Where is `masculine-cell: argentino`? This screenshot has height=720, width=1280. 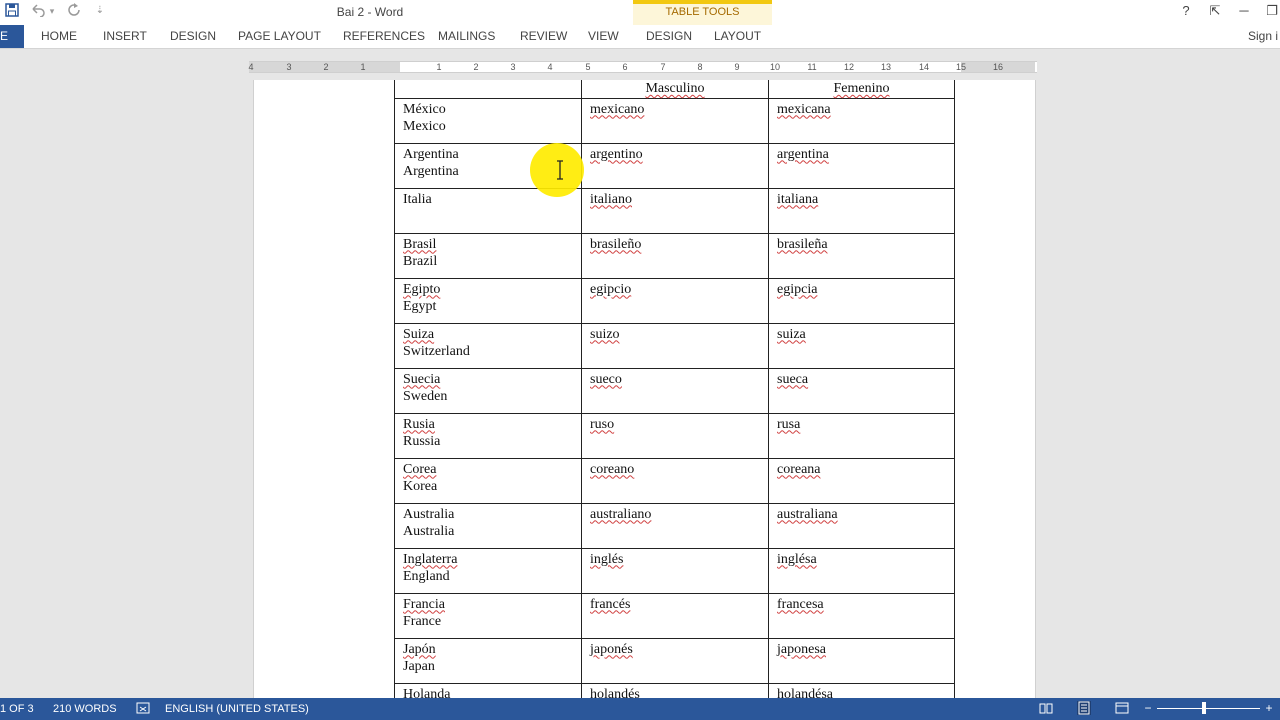 masculine-cell: argentino is located at coordinates (675, 165).